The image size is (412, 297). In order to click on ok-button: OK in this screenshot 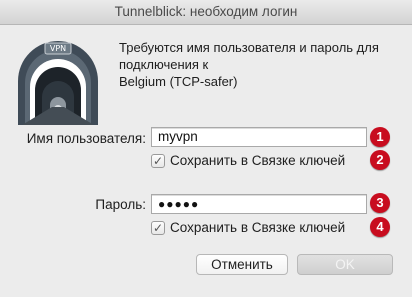, I will do `click(345, 264)`.